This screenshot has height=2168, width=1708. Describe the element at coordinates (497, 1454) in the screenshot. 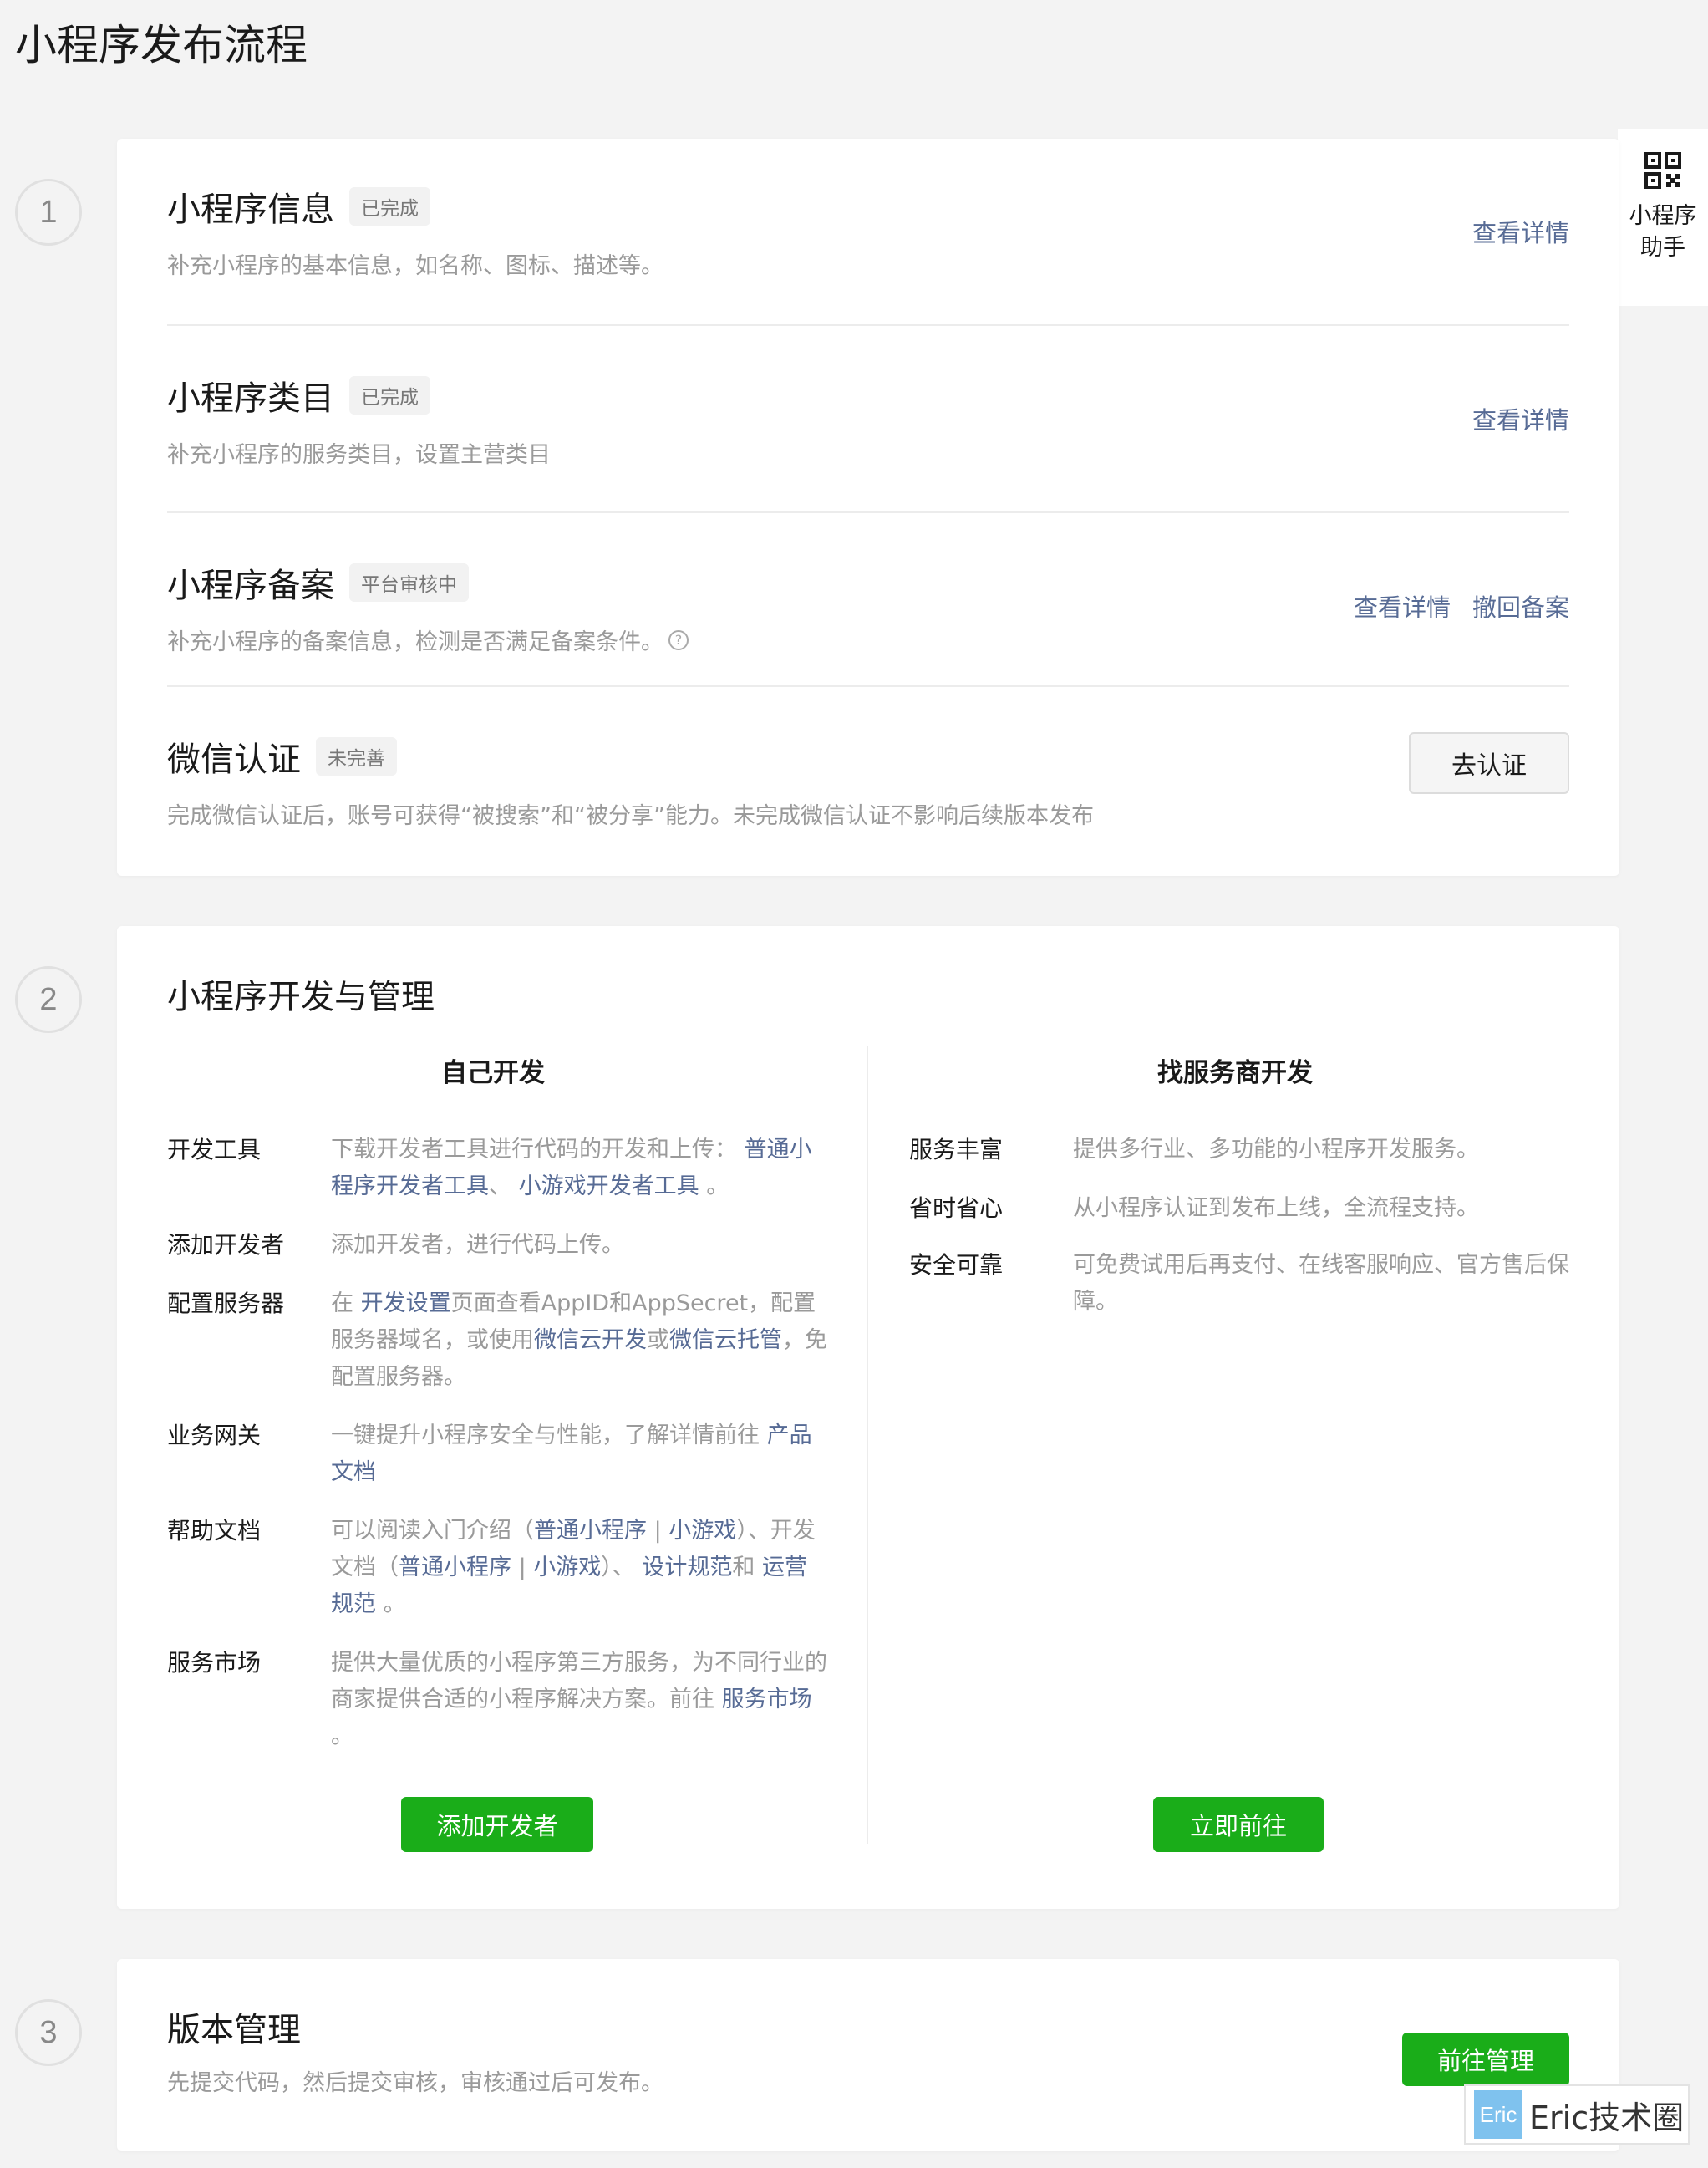

I see `item-gateway: 业务网关 一键提升小程序安全与性能，了解详情前往 产品文档` at that location.